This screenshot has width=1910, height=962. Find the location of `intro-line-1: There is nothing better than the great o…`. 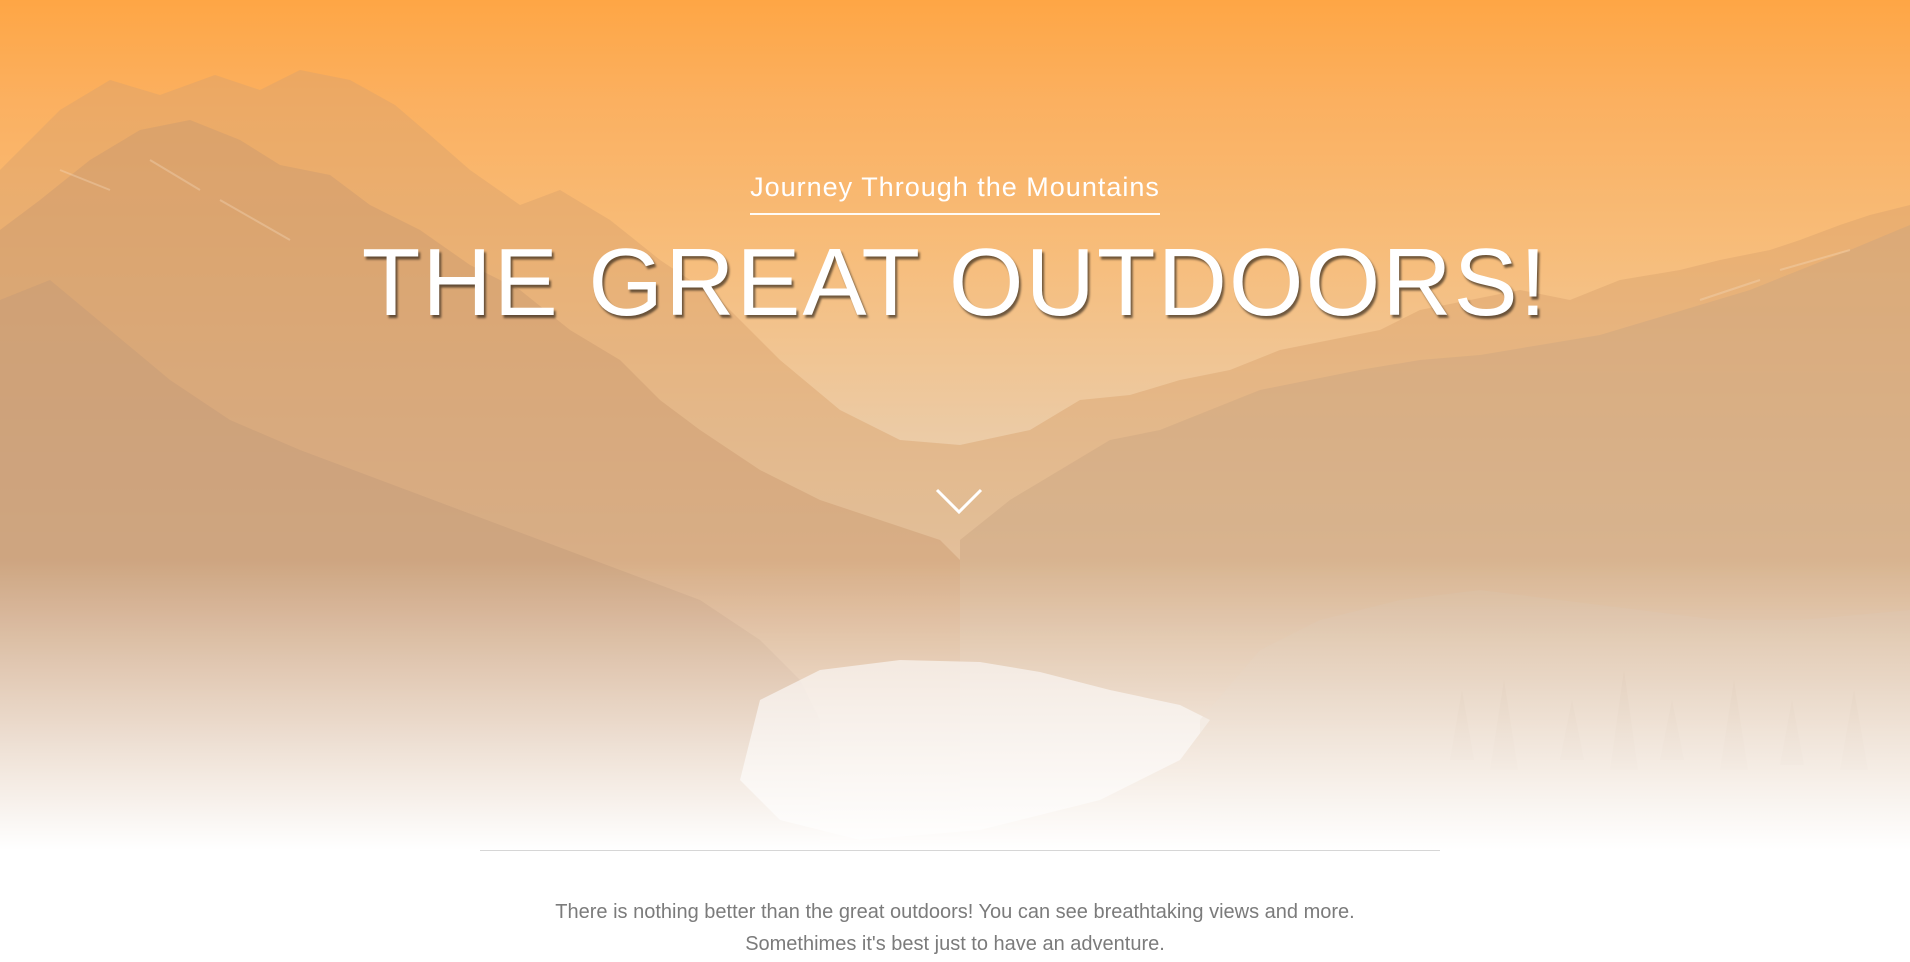

intro-line-1: There is nothing better than the great o… is located at coordinates (955, 912).